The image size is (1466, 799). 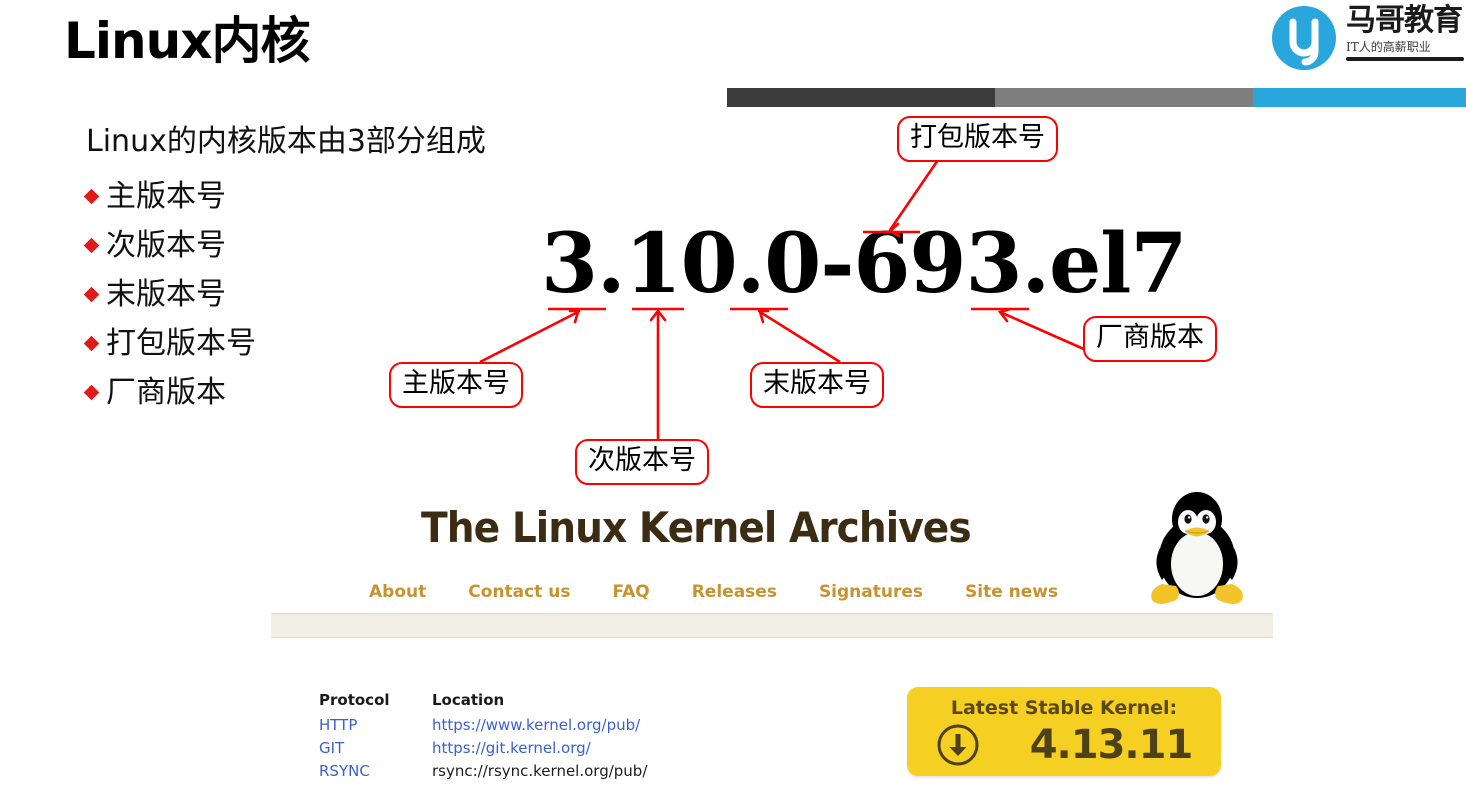 What do you see at coordinates (772, 626) in the screenshot?
I see `content-band` at bounding box center [772, 626].